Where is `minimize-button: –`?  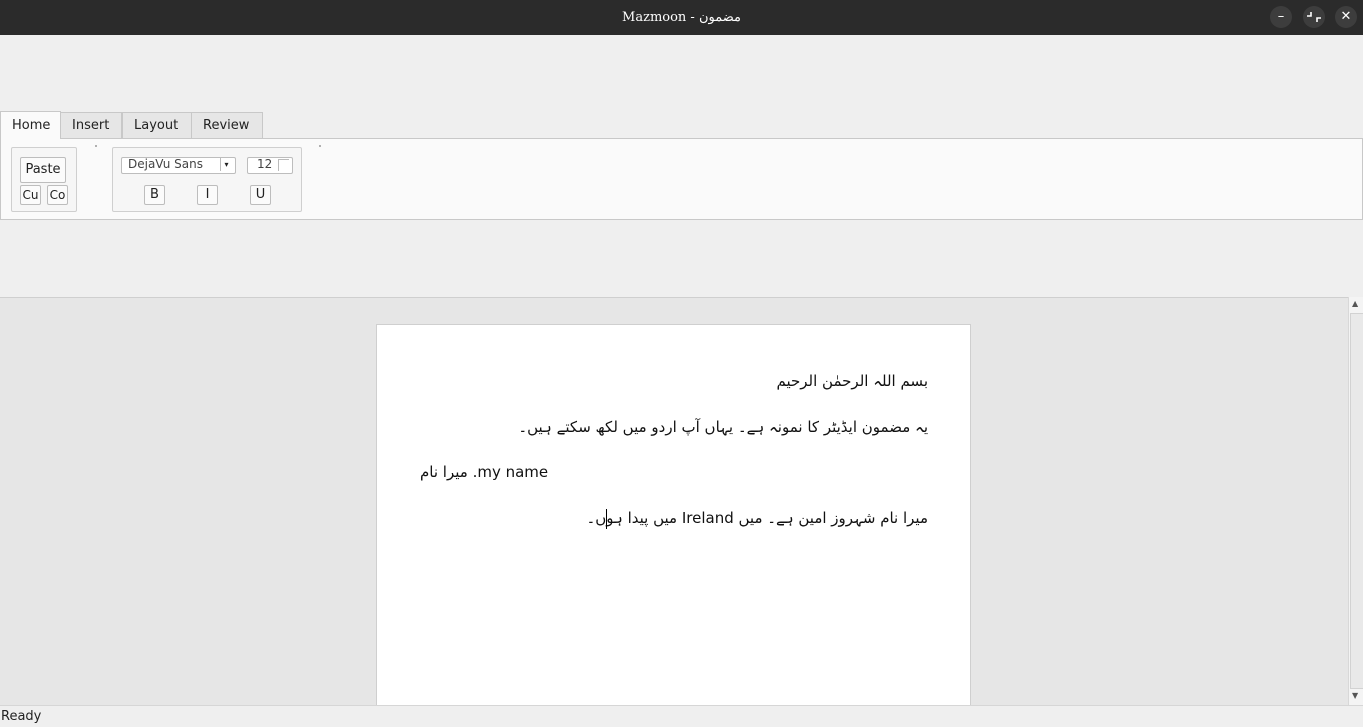 minimize-button: – is located at coordinates (1281, 17).